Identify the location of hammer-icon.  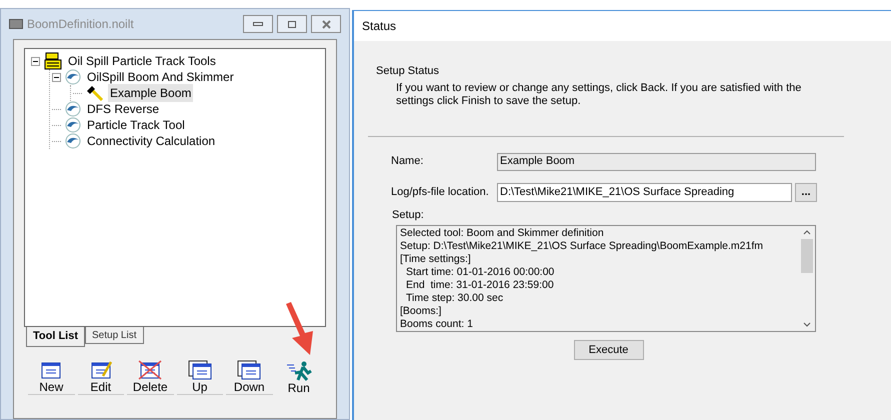
(95, 93).